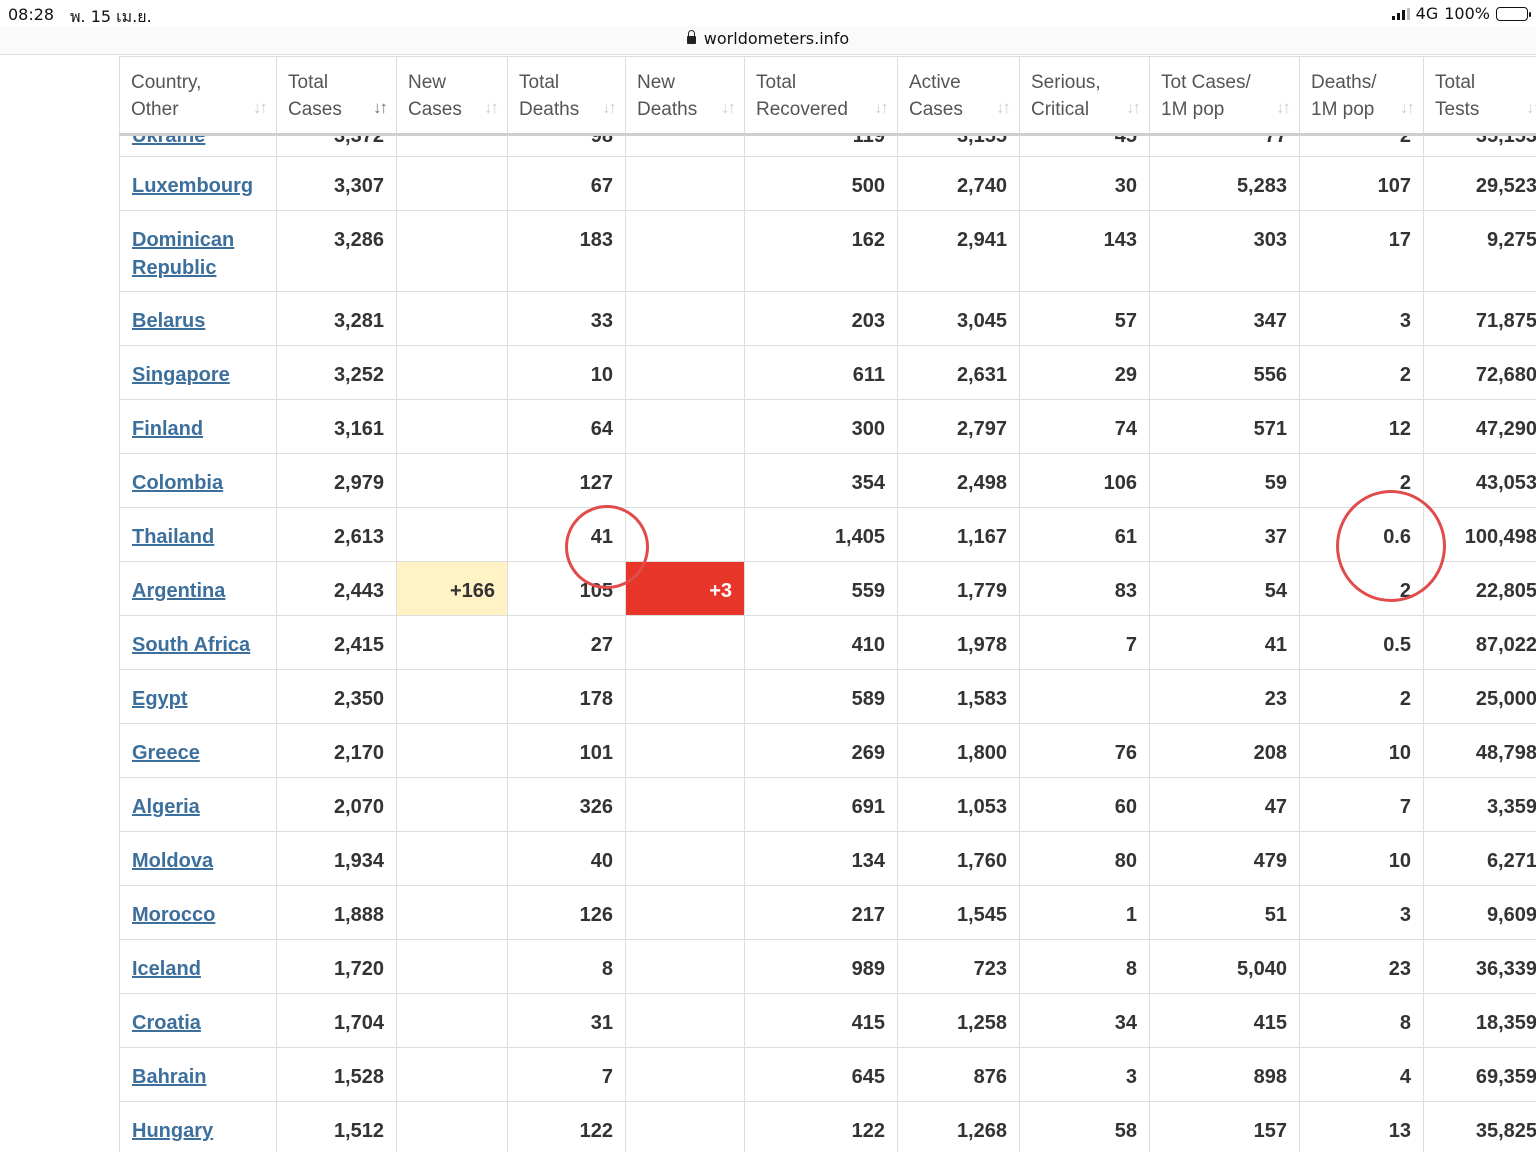  Describe the element at coordinates (1361, 1074) in the screenshot. I see `table-cell: 4` at that location.